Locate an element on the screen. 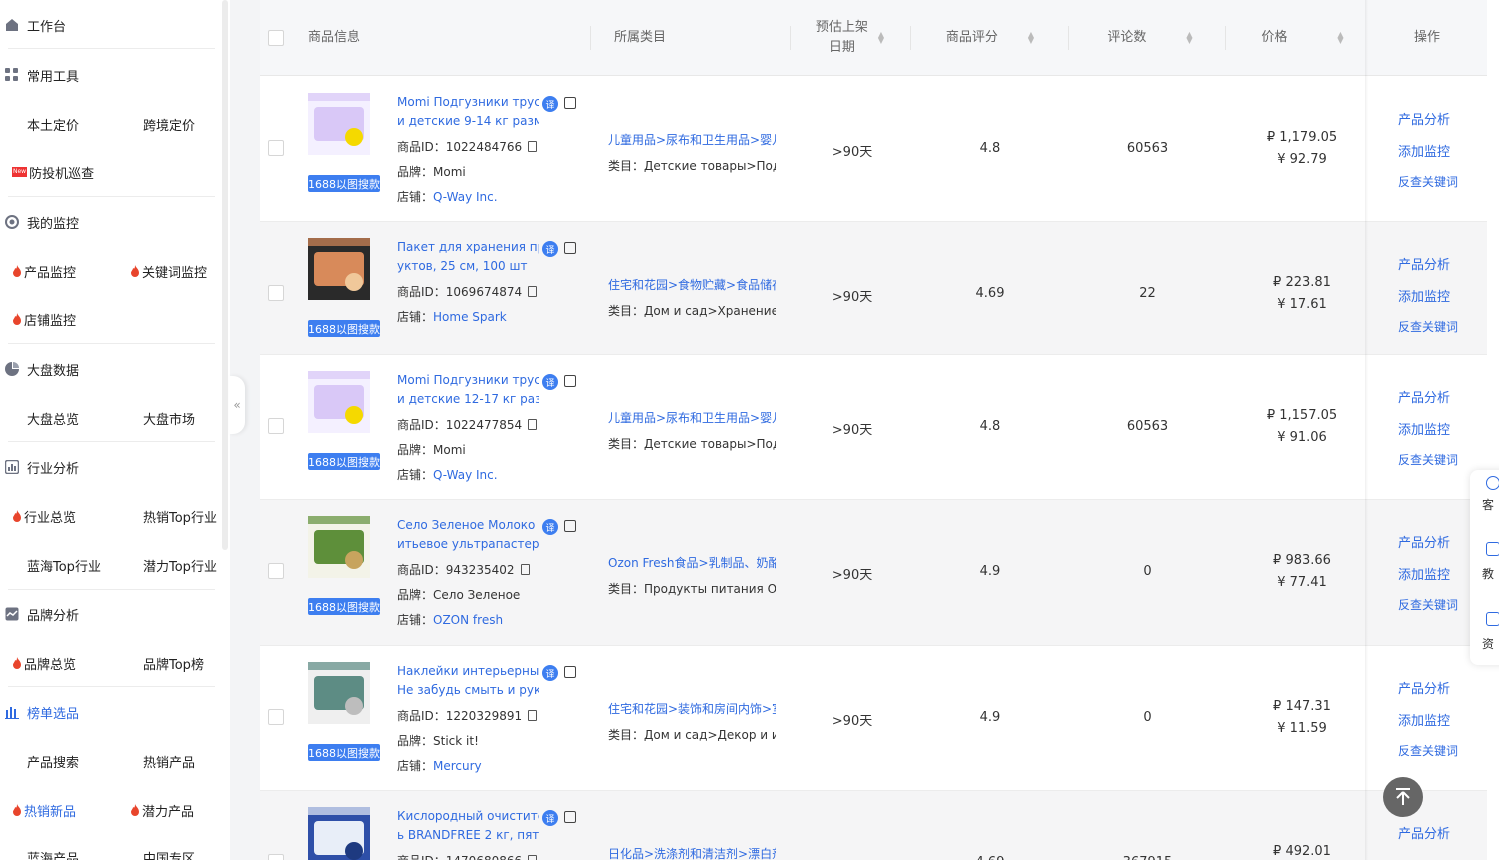  select-all-checkbox is located at coordinates (276, 38).